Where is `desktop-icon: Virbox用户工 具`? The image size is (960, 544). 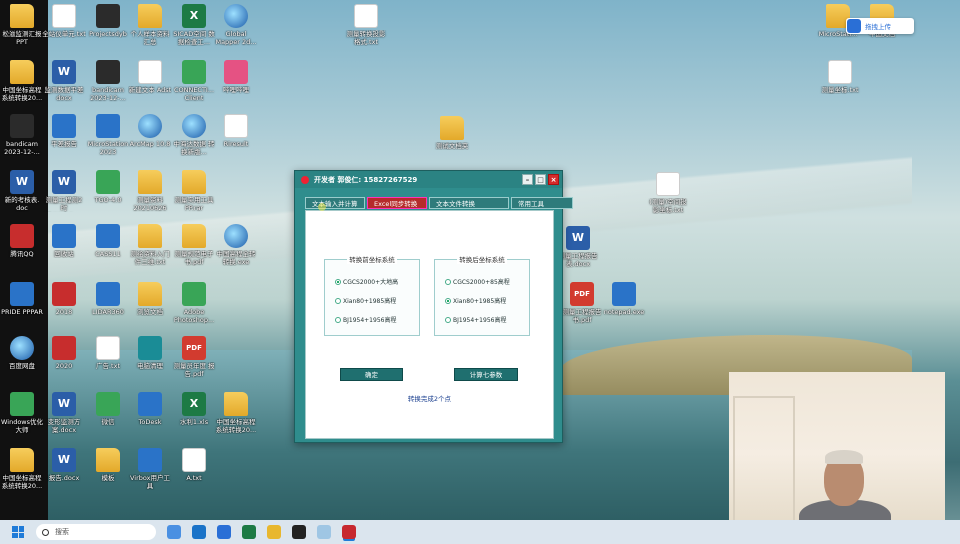 desktop-icon: Virbox用户工 具 is located at coordinates (150, 469).